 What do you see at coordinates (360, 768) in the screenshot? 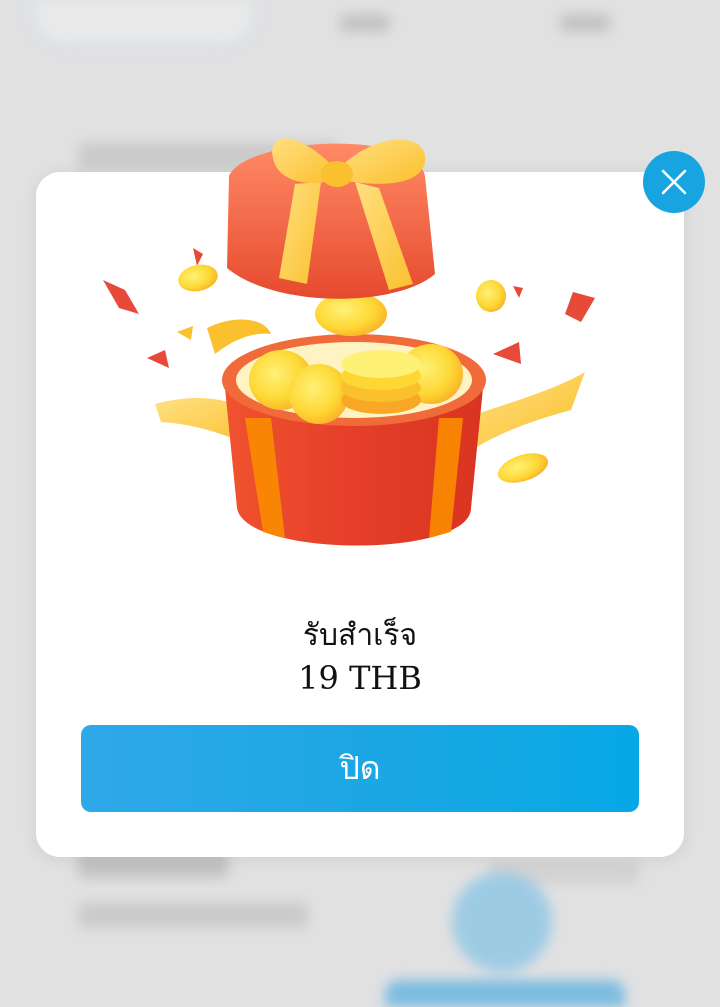
I see `close-modal-button: ปิด` at bounding box center [360, 768].